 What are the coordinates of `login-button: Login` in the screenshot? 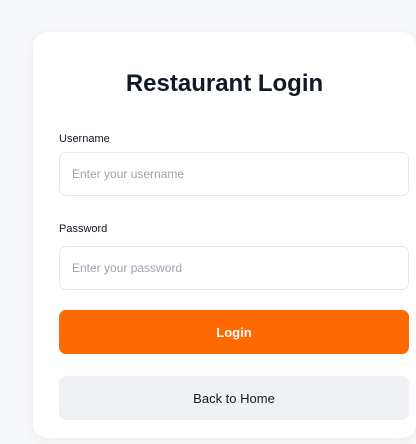 It's located at (234, 332).